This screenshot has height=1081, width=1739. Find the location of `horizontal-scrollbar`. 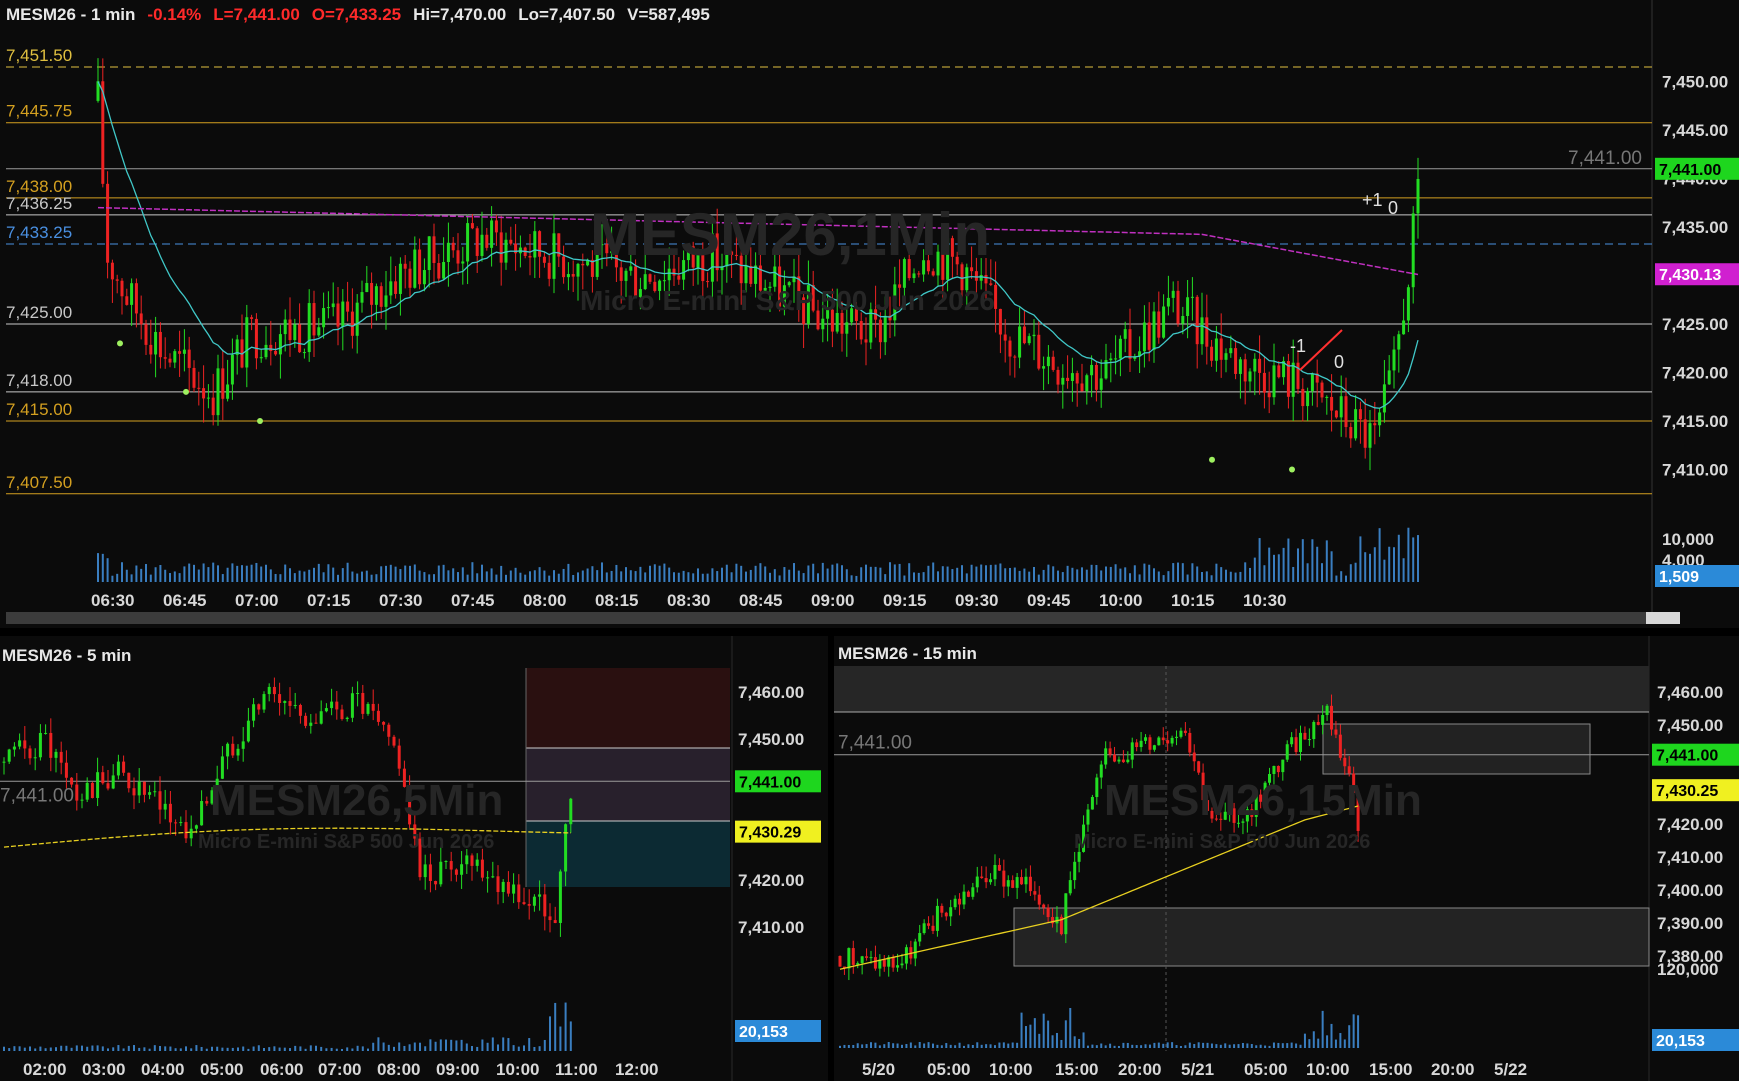

horizontal-scrollbar is located at coordinates (828, 618).